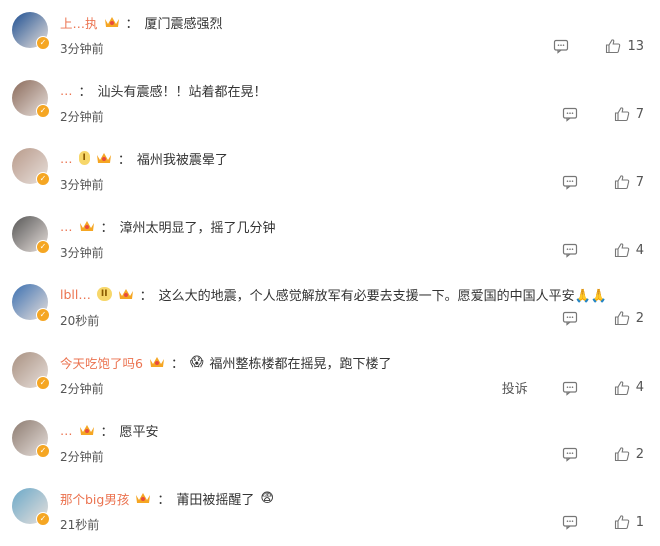  I want to click on report-button: 投诉, so click(515, 387).